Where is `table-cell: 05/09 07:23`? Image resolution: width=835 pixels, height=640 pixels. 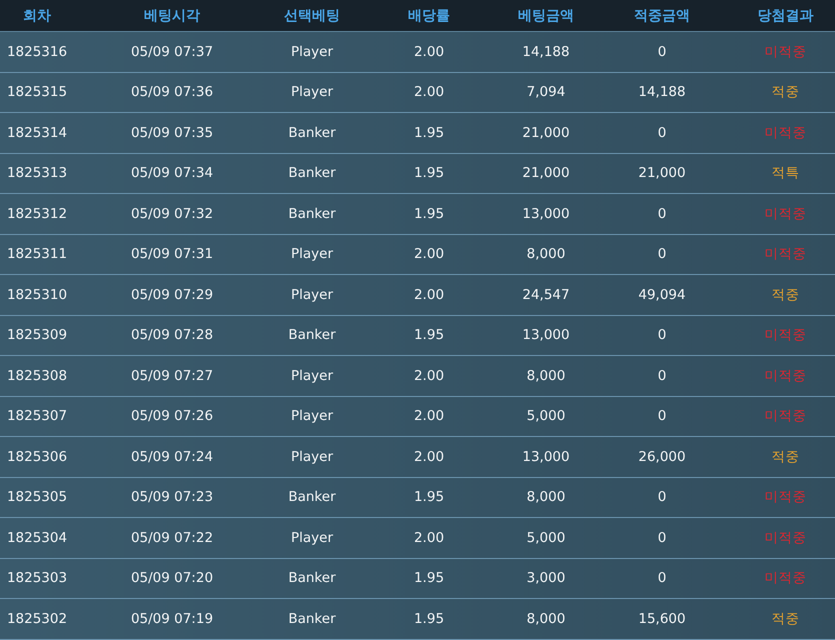 table-cell: 05/09 07:23 is located at coordinates (172, 497).